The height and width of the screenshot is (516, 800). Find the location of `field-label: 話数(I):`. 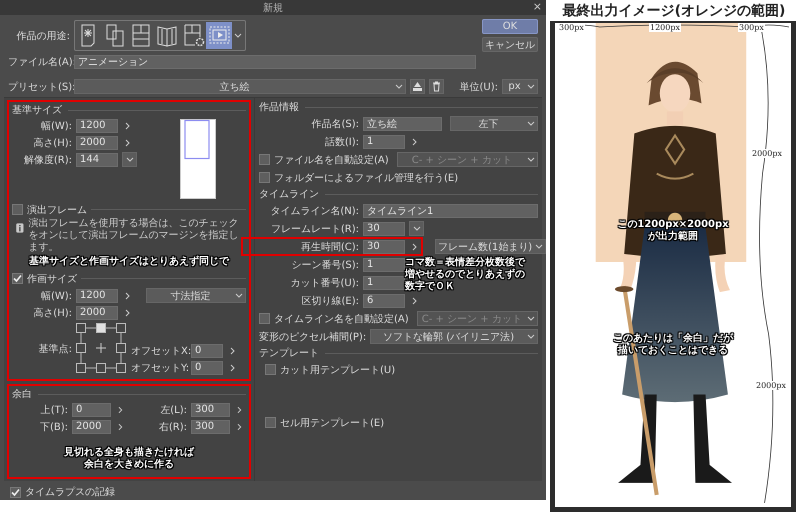

field-label: 話数(I): is located at coordinates (341, 142).